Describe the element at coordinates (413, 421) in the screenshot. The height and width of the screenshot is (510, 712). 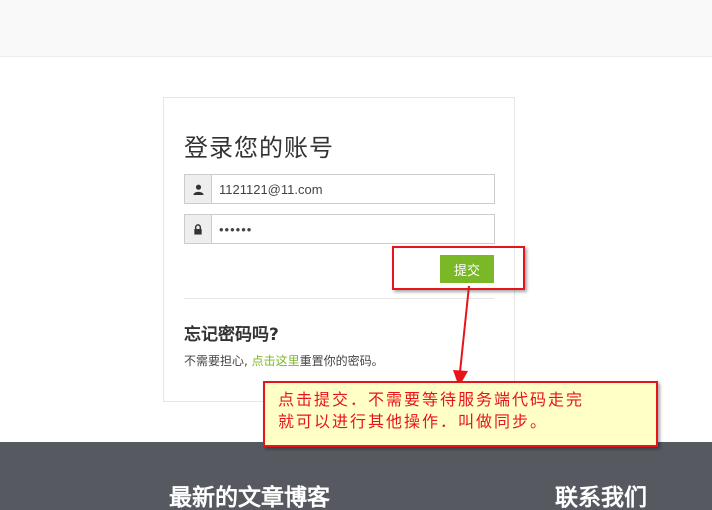
I see `annotation-line-2: 就可以进行其他操作．叫做同步。` at that location.